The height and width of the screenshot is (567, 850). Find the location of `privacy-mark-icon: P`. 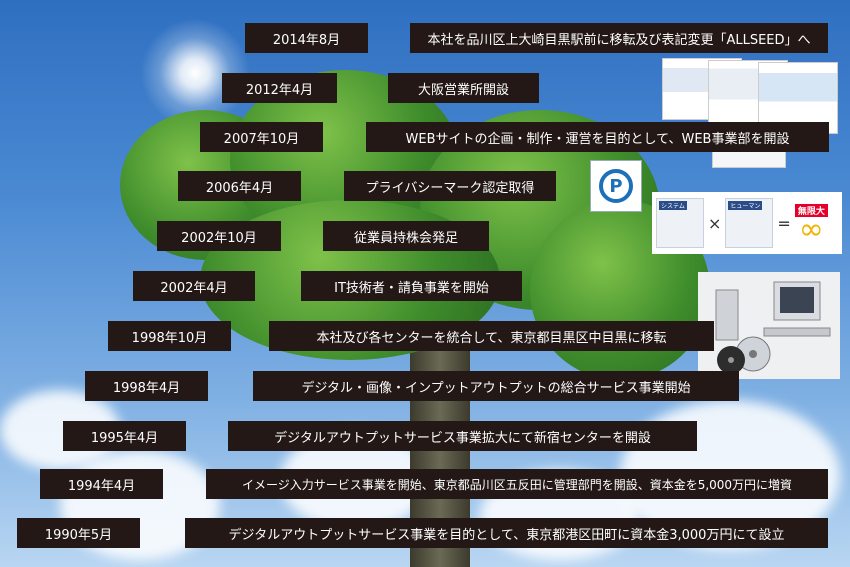

privacy-mark-icon: P is located at coordinates (616, 186).